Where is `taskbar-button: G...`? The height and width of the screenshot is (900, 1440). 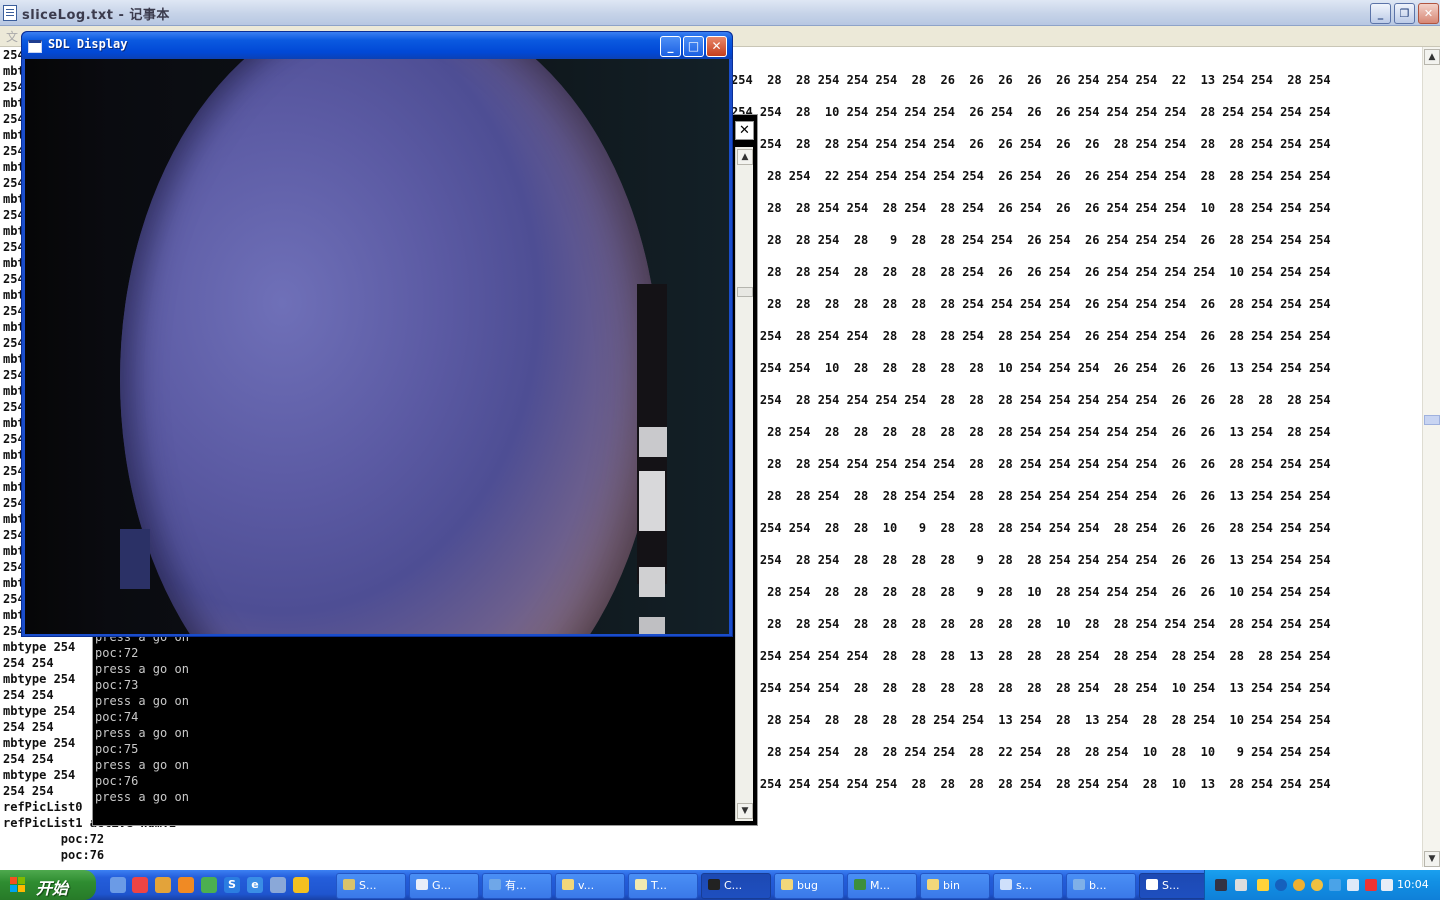
taskbar-button: G... is located at coordinates (444, 886).